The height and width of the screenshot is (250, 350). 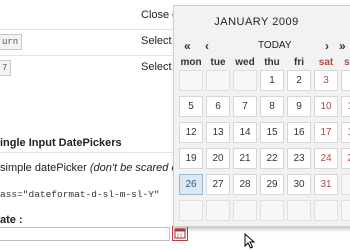 What do you see at coordinates (80, 194) in the screenshot?
I see `code-snippet: ass="dateformat-d-sl-m-sl-Y"` at bounding box center [80, 194].